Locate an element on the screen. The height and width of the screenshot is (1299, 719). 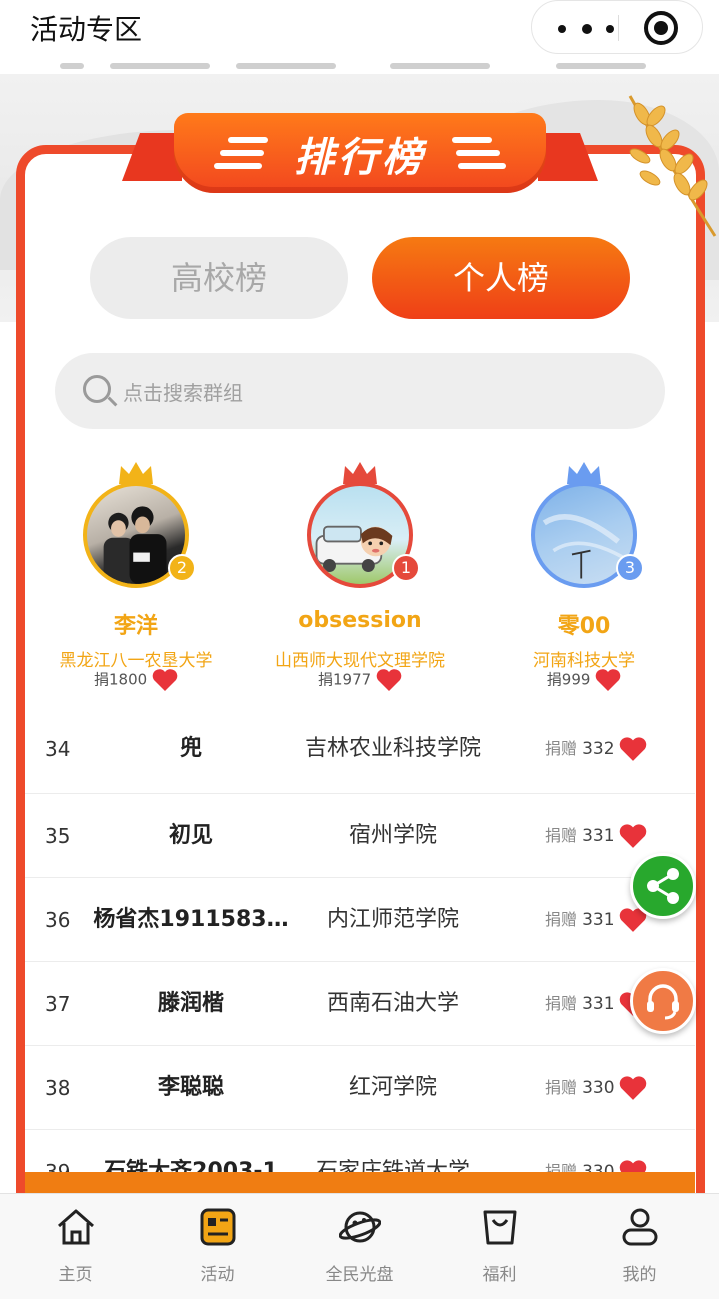
customer-service-button is located at coordinates (663, 1001).